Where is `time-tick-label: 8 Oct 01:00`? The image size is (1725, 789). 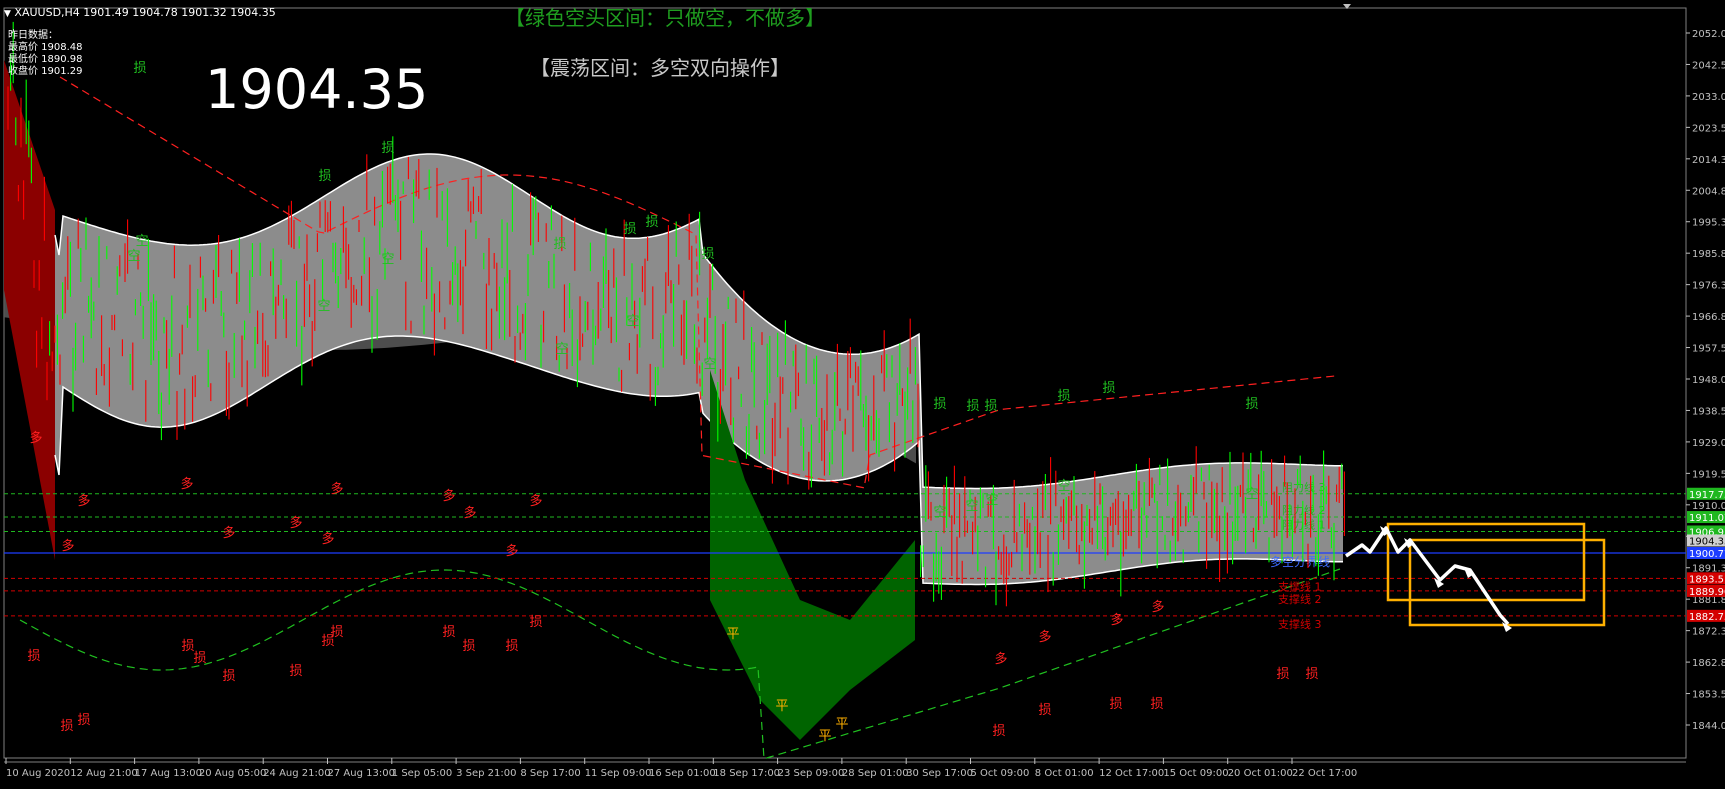 time-tick-label: 8 Oct 01:00 is located at coordinates (1064, 773).